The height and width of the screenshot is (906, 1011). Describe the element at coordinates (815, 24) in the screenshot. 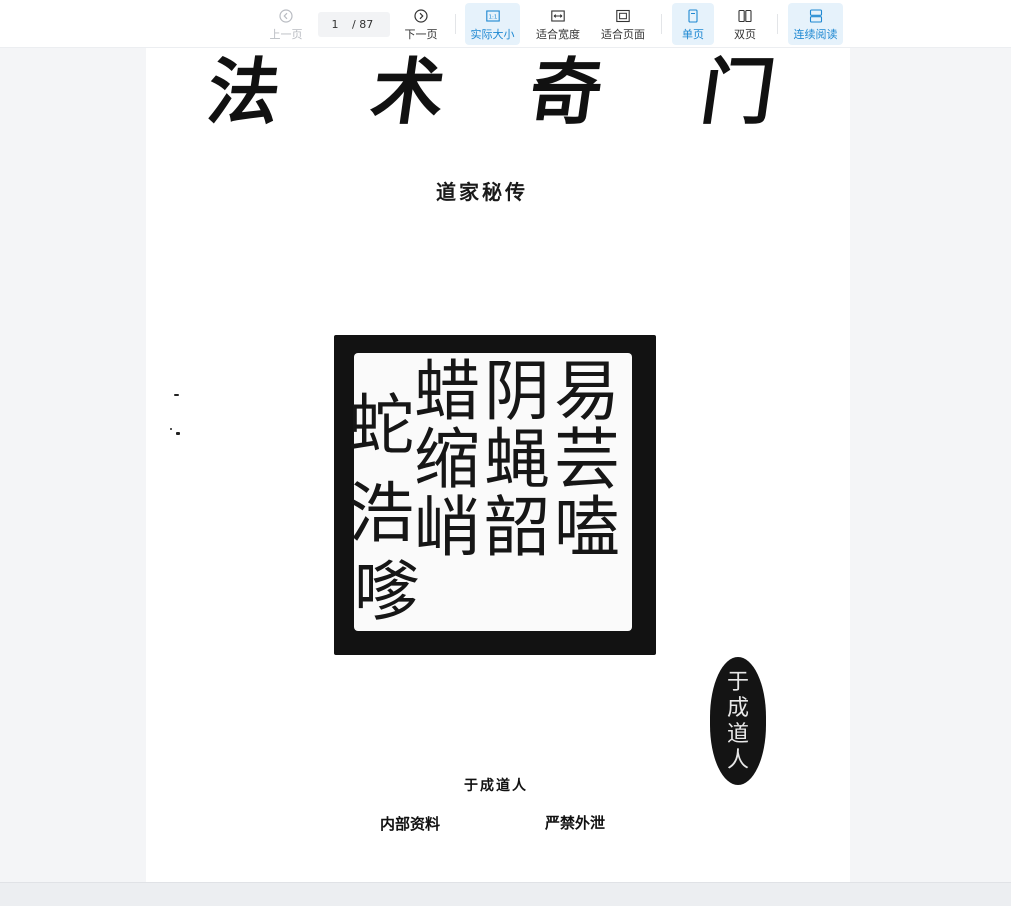

I see `continuous-read-button: 连续阅读` at that location.